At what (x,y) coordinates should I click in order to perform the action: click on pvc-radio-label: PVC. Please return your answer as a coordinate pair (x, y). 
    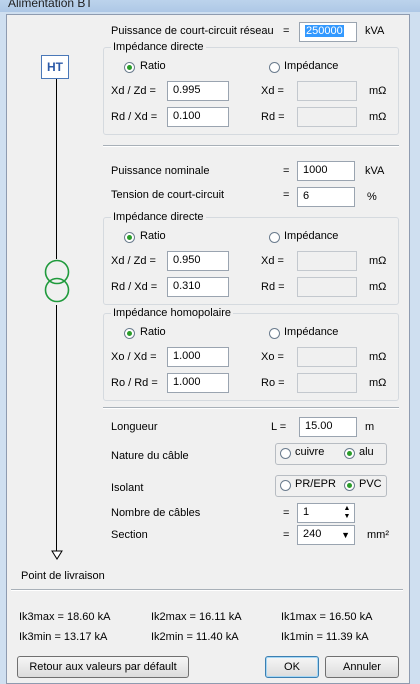
    Looking at the image, I should click on (370, 484).